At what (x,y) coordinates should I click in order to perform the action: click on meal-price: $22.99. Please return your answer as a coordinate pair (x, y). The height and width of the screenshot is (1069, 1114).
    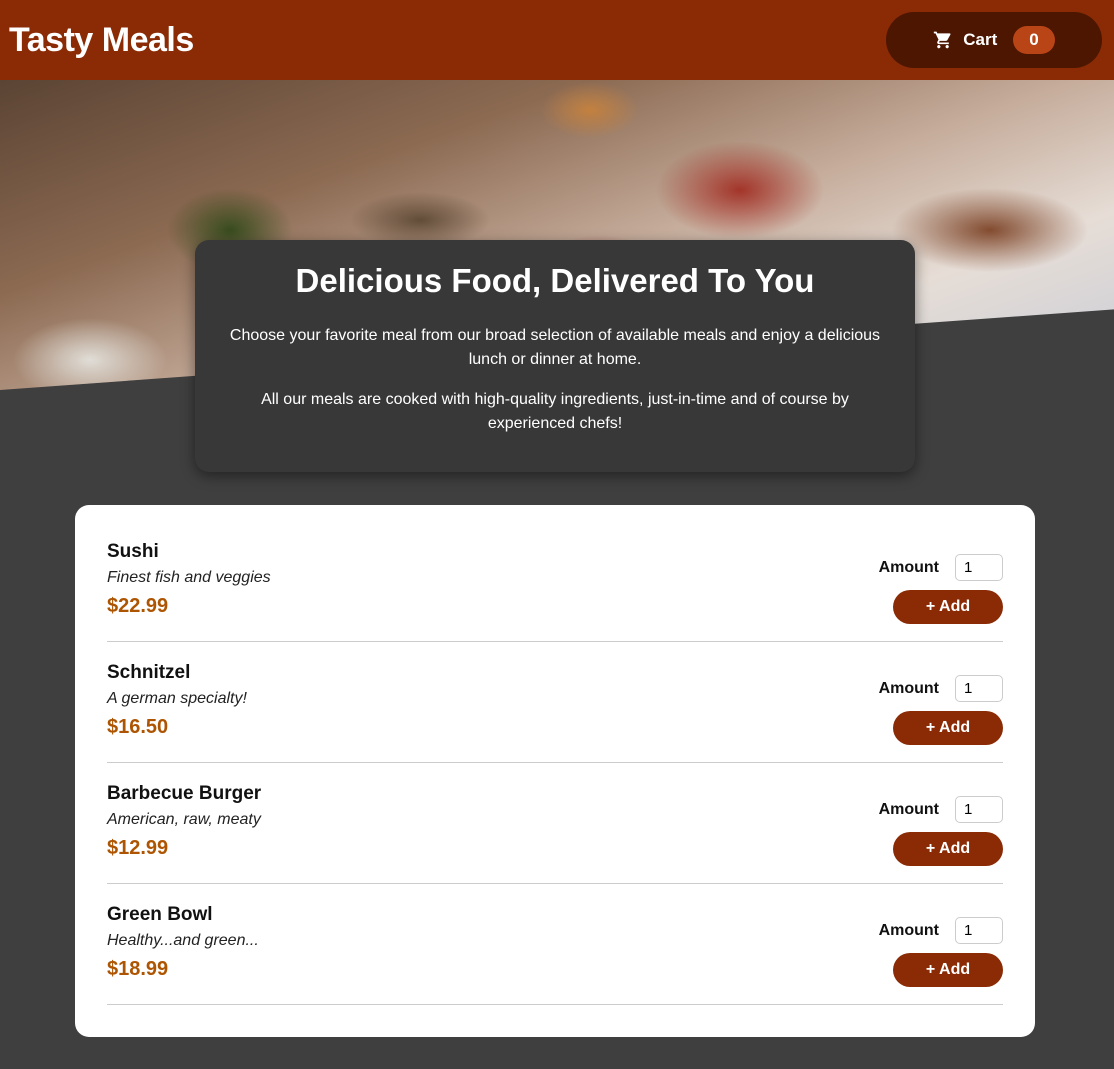
    Looking at the image, I should click on (138, 606).